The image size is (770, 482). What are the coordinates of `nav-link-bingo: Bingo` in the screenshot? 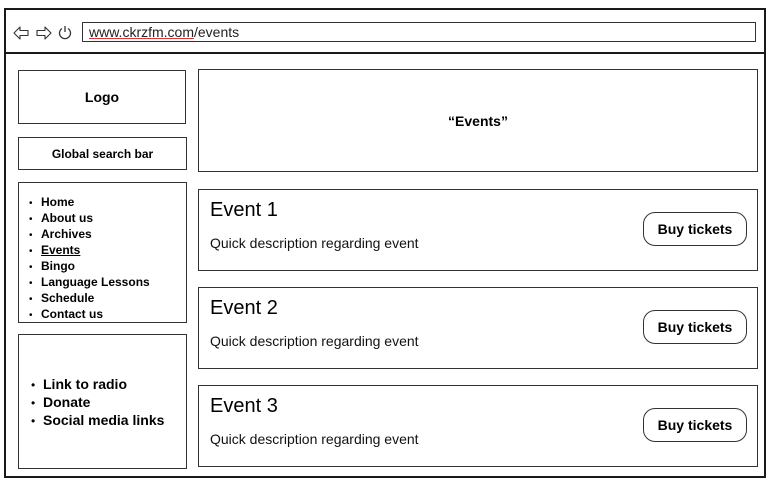 It's located at (58, 266).